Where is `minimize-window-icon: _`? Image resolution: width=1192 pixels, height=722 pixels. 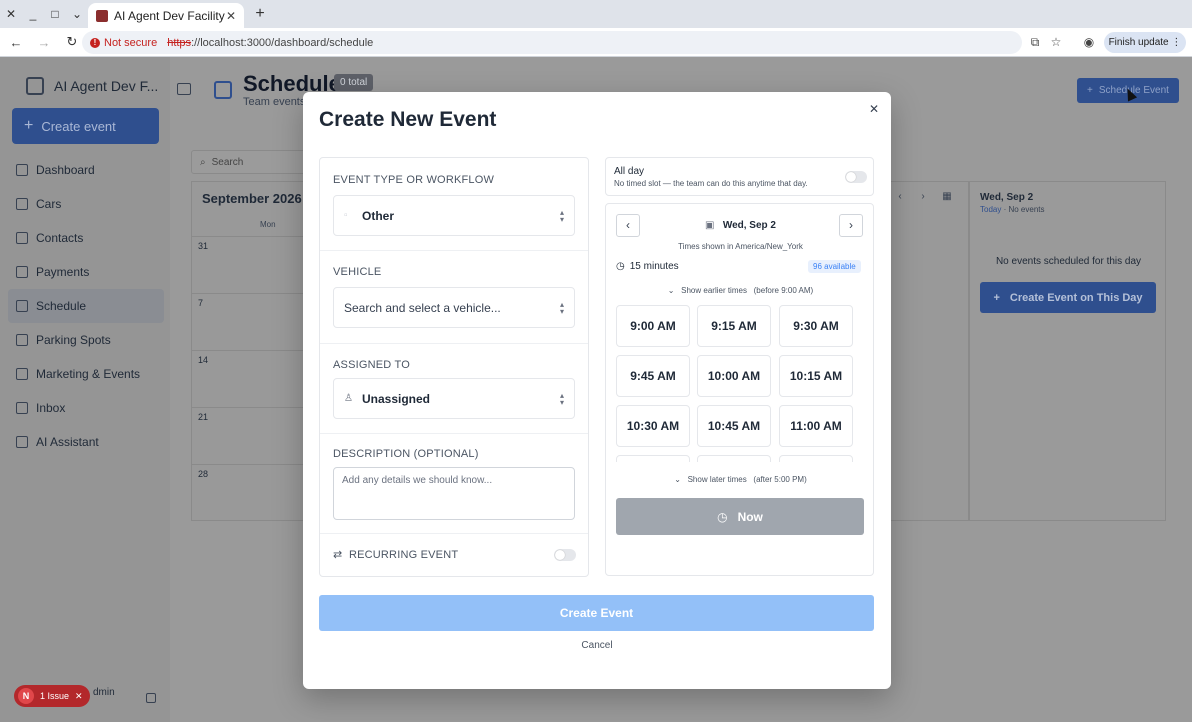
minimize-window-icon: _ is located at coordinates (33, 14).